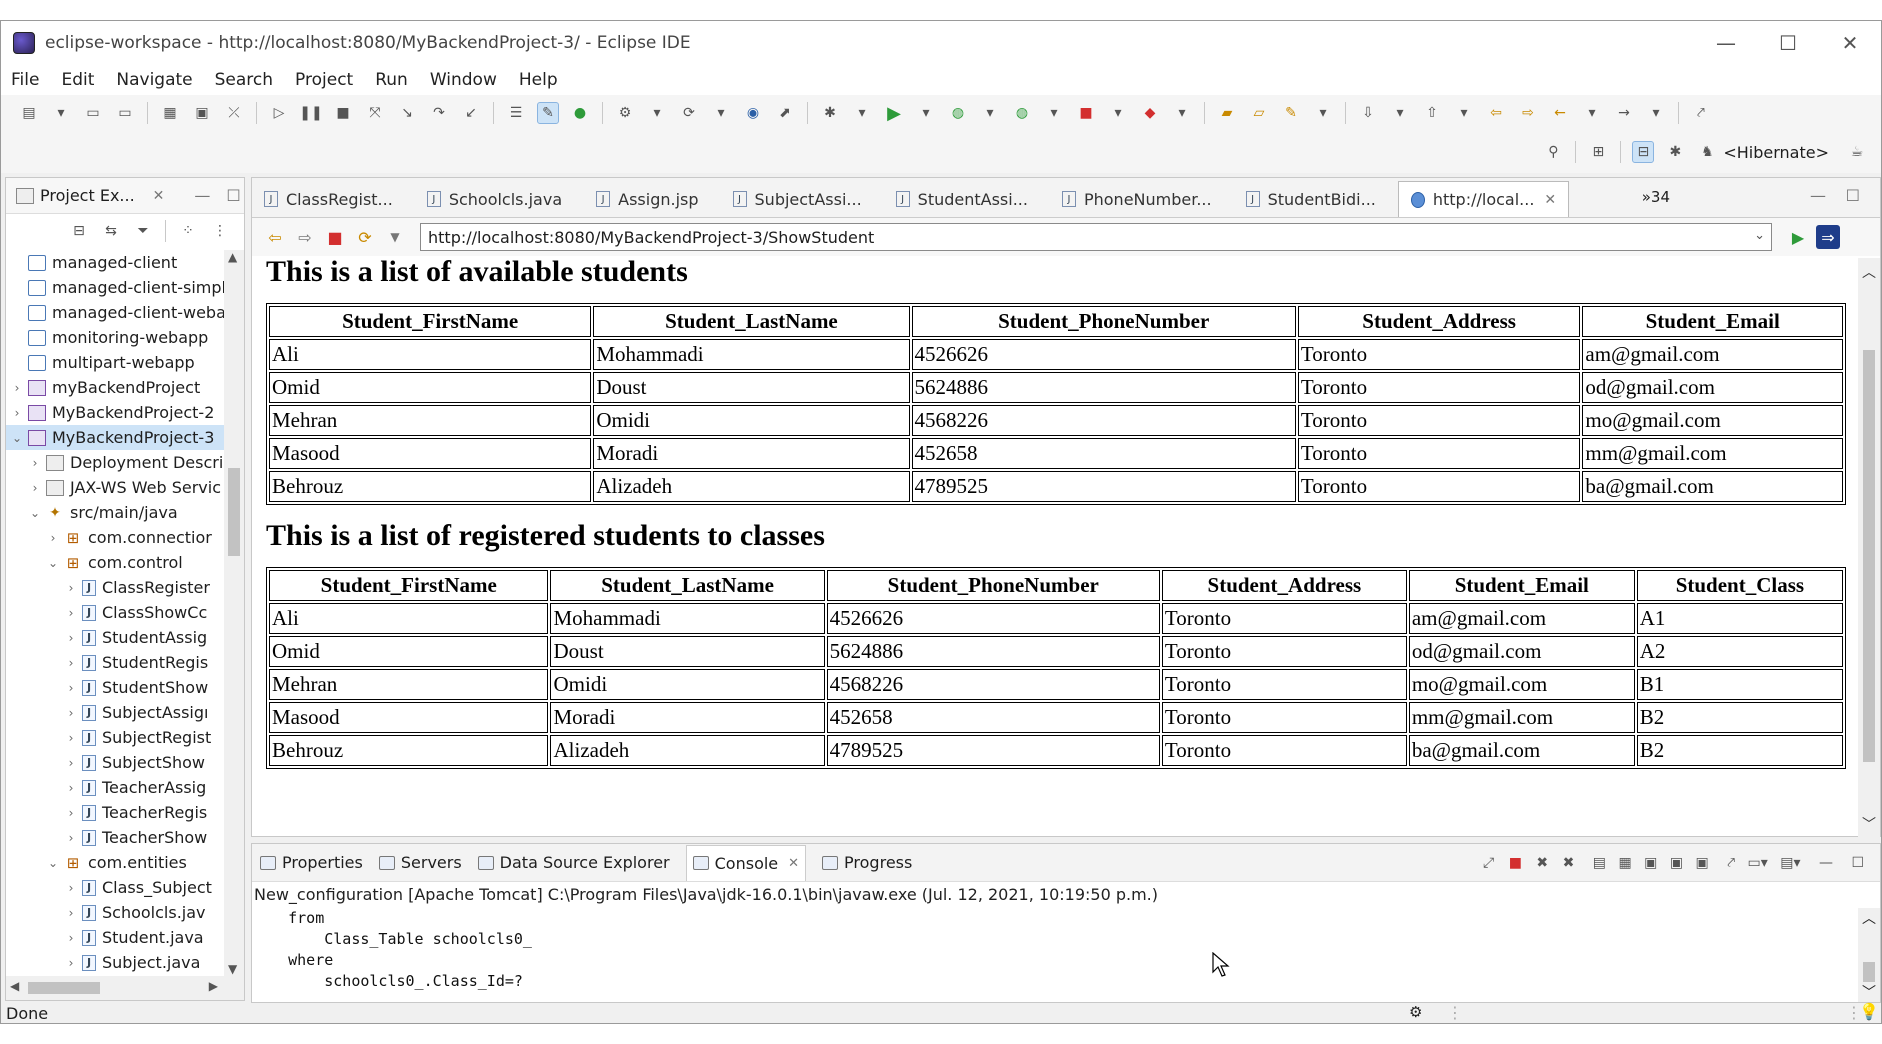 Image resolution: width=1882 pixels, height=1044 pixels. I want to click on suspend-icon: ❚❚, so click(310, 113).